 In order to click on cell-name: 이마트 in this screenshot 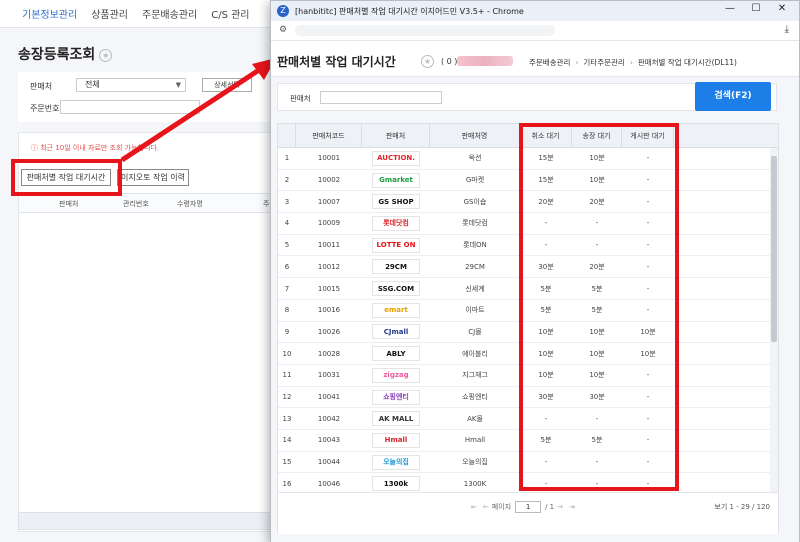, I will do `click(475, 310)`.